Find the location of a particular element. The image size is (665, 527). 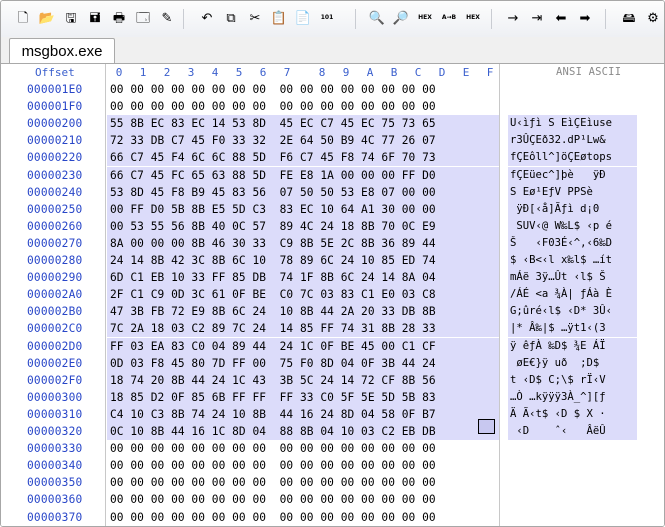

disk-icon: 🖴 is located at coordinates (629, 18).